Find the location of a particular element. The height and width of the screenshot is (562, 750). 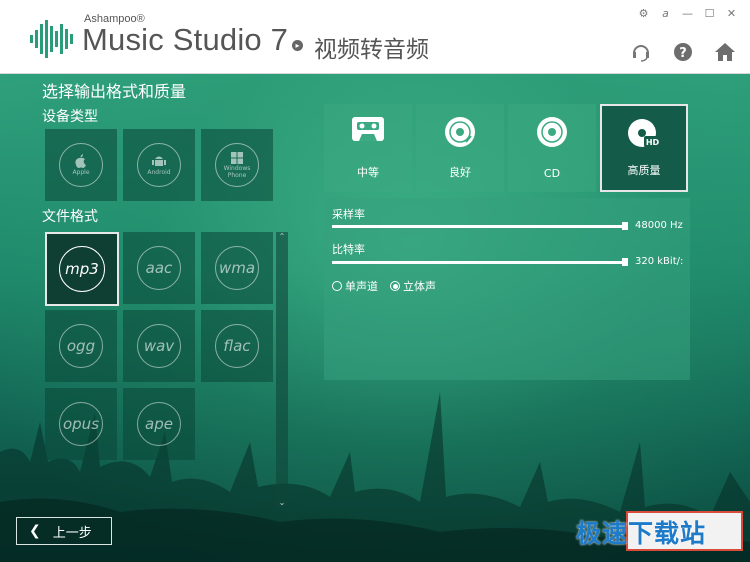

bitrate-value: 320 kBit/: is located at coordinates (659, 261).